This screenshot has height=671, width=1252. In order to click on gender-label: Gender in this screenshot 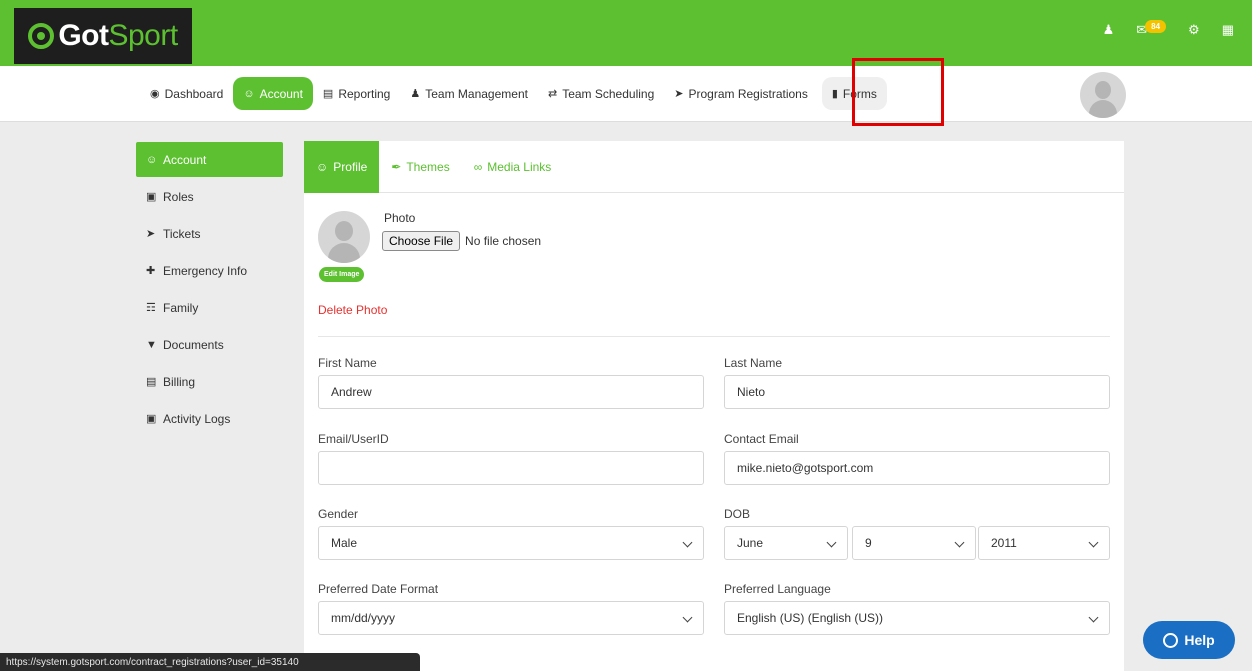, I will do `click(338, 514)`.